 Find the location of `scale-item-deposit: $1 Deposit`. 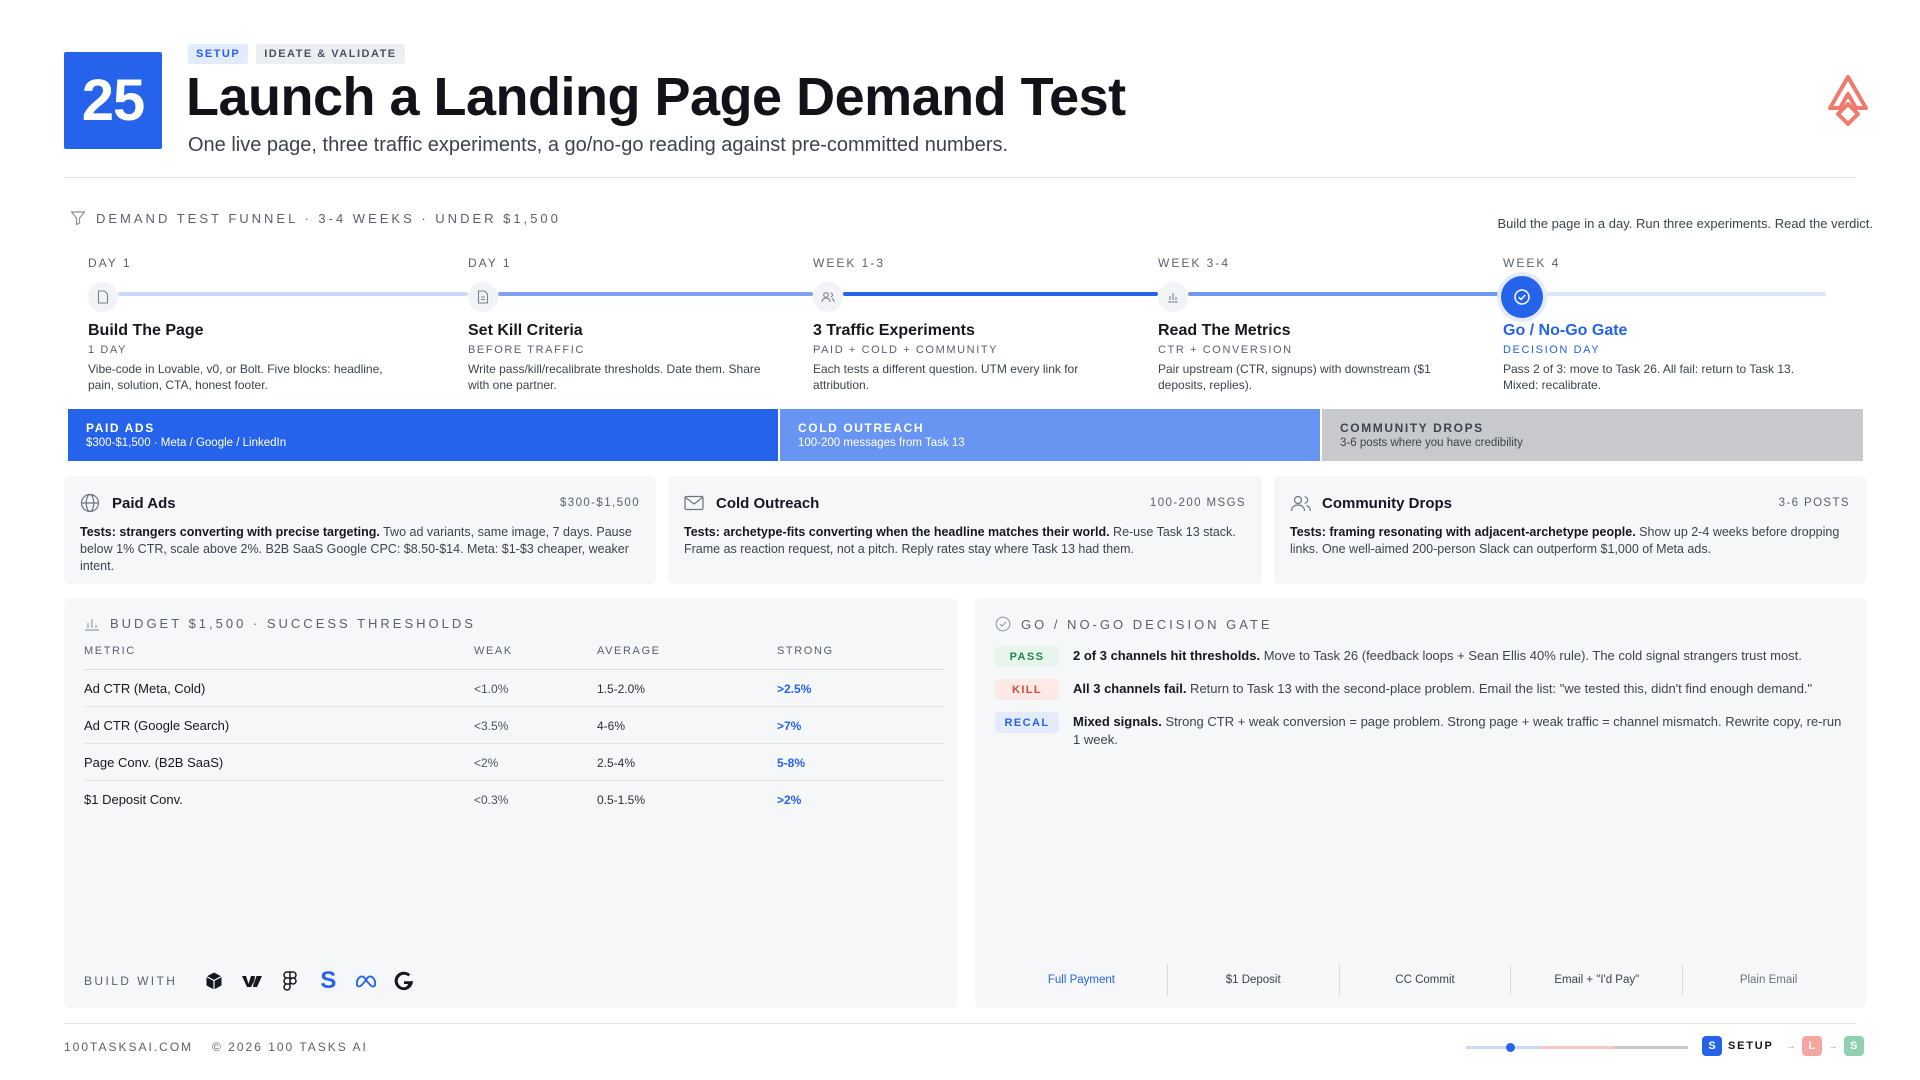

scale-item-deposit: $1 Deposit is located at coordinates (1254, 980).